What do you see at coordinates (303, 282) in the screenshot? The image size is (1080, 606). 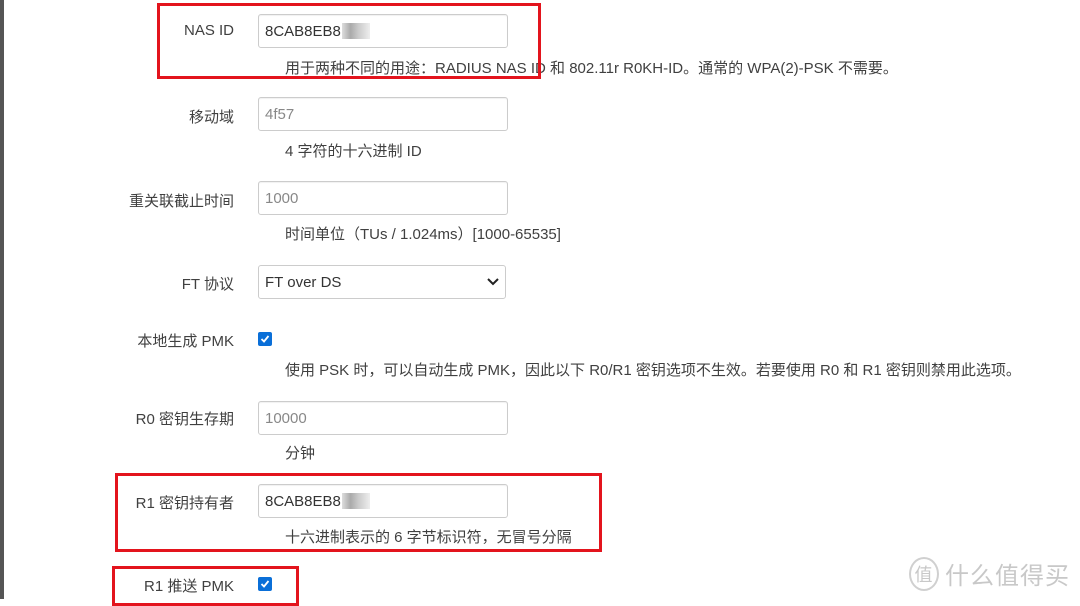 I see `ft-protocol-value: FT over DS` at bounding box center [303, 282].